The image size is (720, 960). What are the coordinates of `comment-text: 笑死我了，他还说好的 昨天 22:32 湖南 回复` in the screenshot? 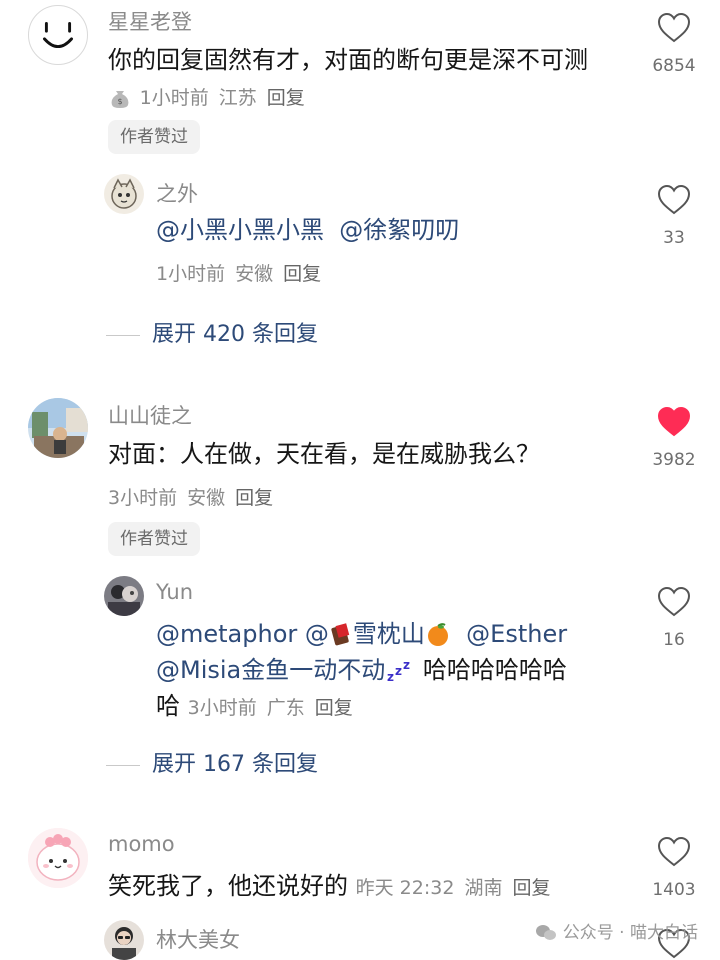 It's located at (368, 887).